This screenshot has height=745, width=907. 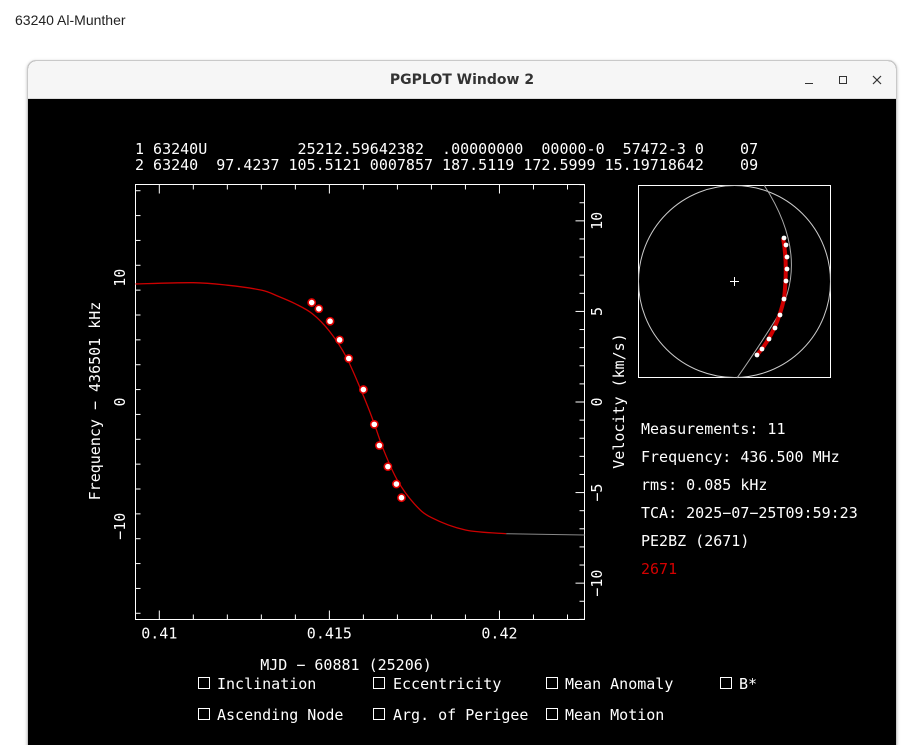 What do you see at coordinates (346, 665) in the screenshot?
I see `x-axis-label: MJD − 60881 (25206)` at bounding box center [346, 665].